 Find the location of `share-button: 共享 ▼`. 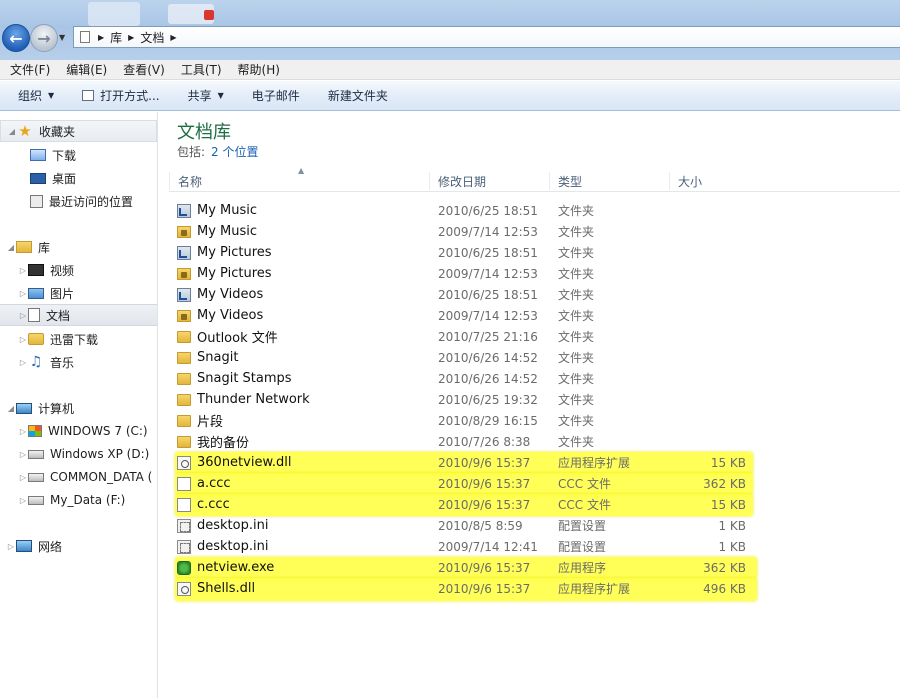

share-button: 共享 ▼ is located at coordinates (206, 95).